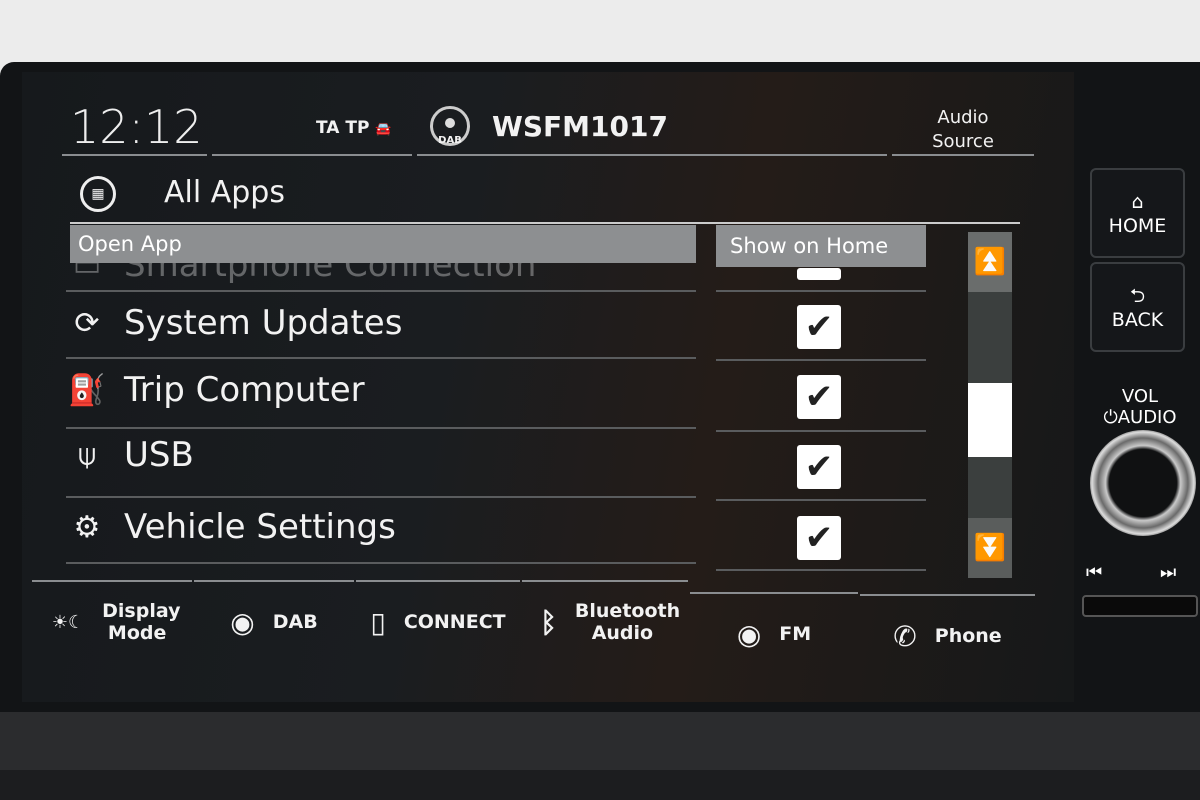 The height and width of the screenshot is (800, 1200). Describe the element at coordinates (87, 323) in the screenshot. I see `refresh-icon: ⟳` at that location.